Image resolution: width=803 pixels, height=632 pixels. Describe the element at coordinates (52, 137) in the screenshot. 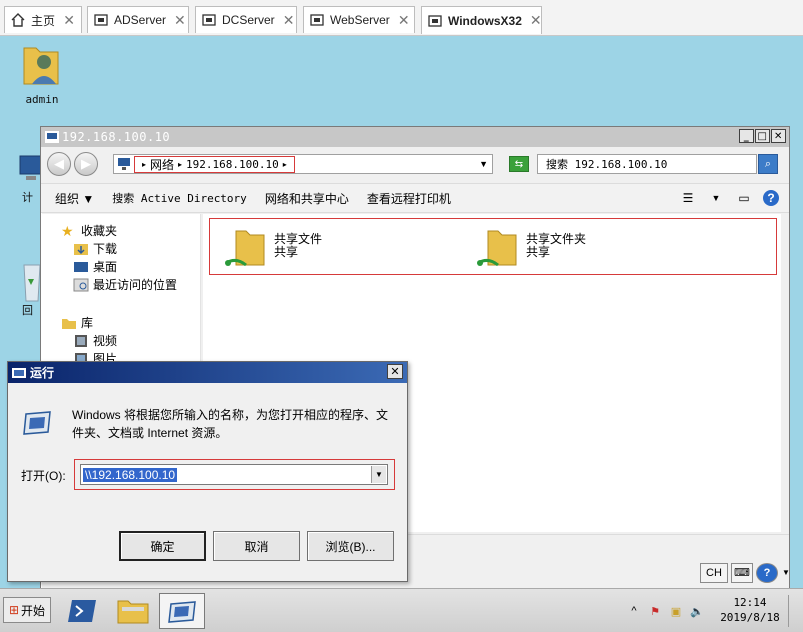

I see `network-window-icon` at that location.